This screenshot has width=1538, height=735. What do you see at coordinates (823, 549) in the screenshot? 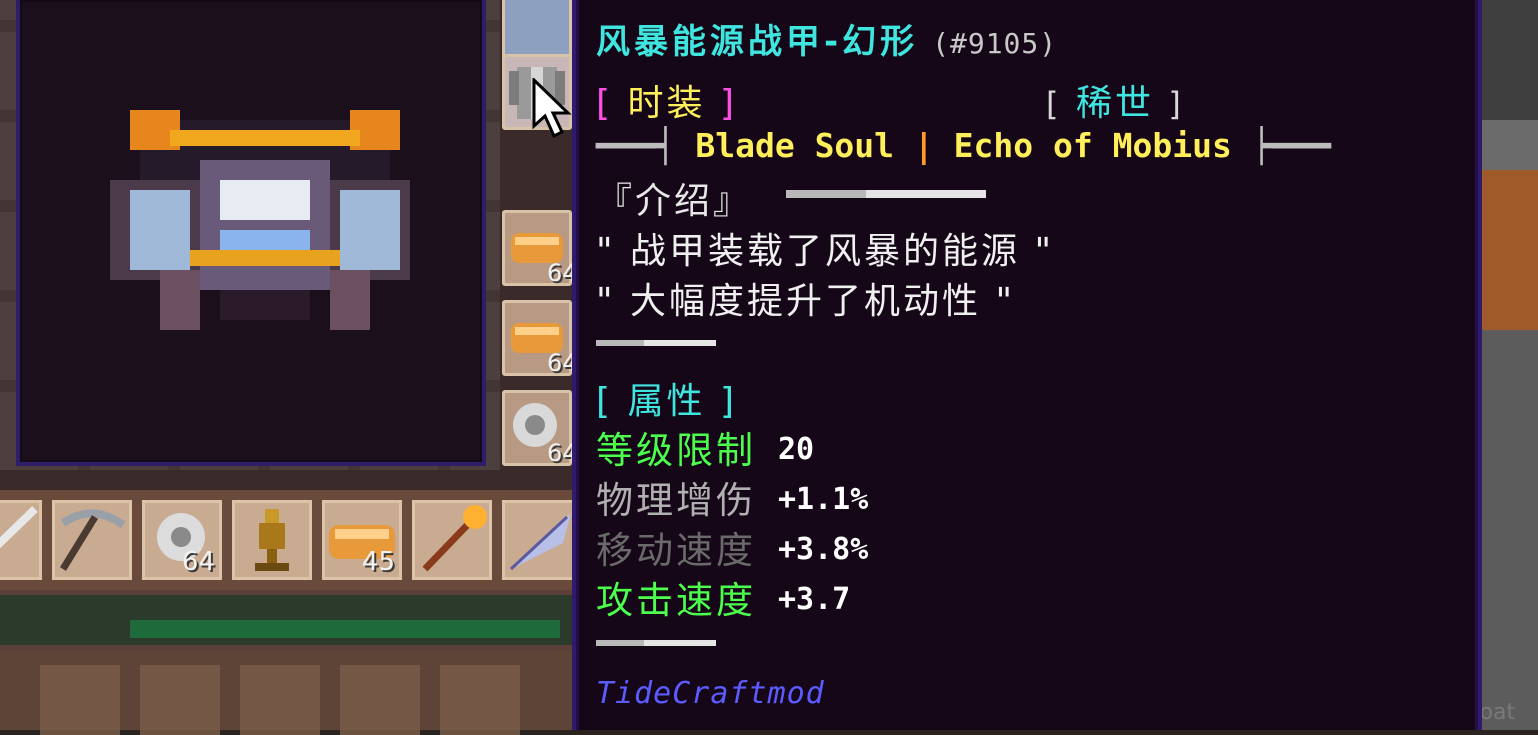
I see `stat-value: +3.8%` at bounding box center [823, 549].